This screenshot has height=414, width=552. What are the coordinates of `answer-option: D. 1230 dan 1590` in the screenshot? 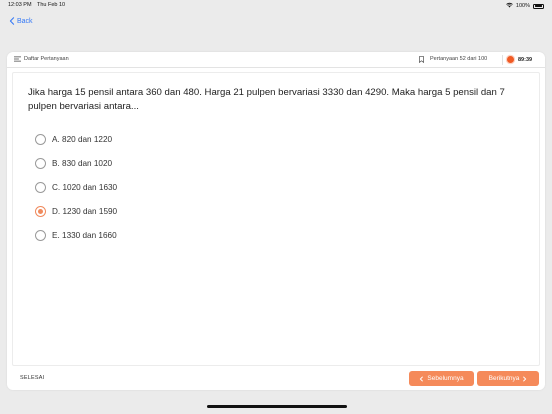 It's located at (76, 211).